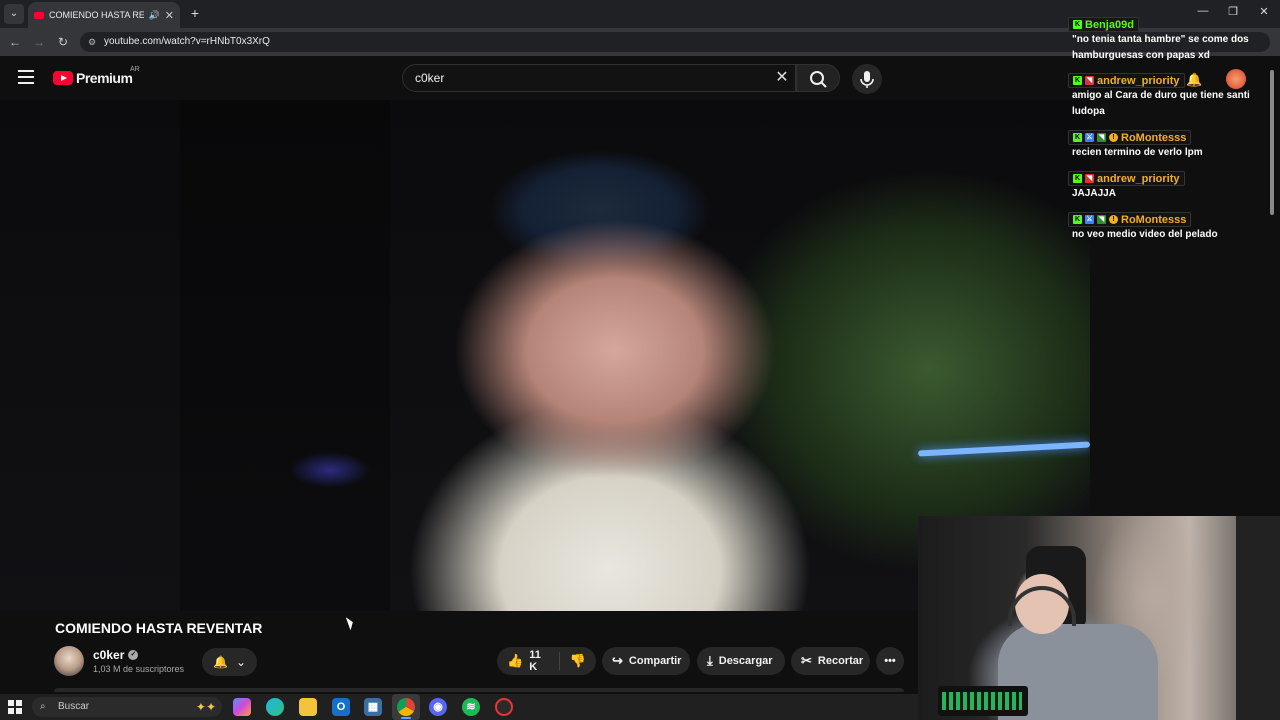 The image size is (1280, 720). I want to click on chrome-icon, so click(406, 707).